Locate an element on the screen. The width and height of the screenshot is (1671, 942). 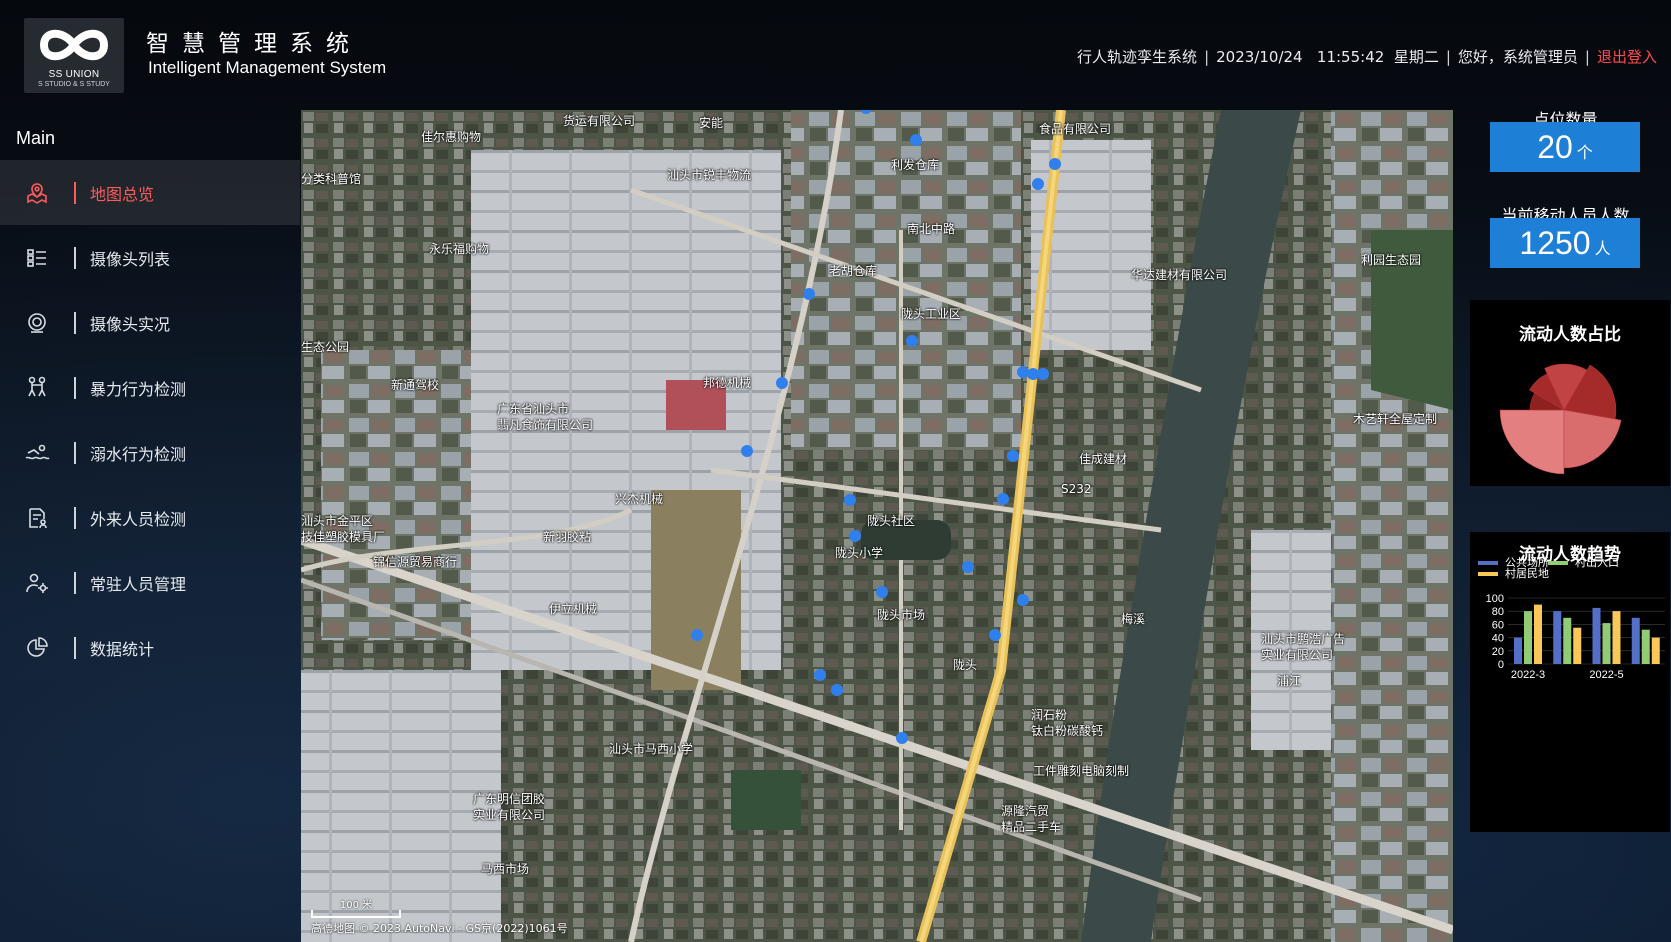
sidebar-item-label: 摄像头实况 is located at coordinates (130, 324).